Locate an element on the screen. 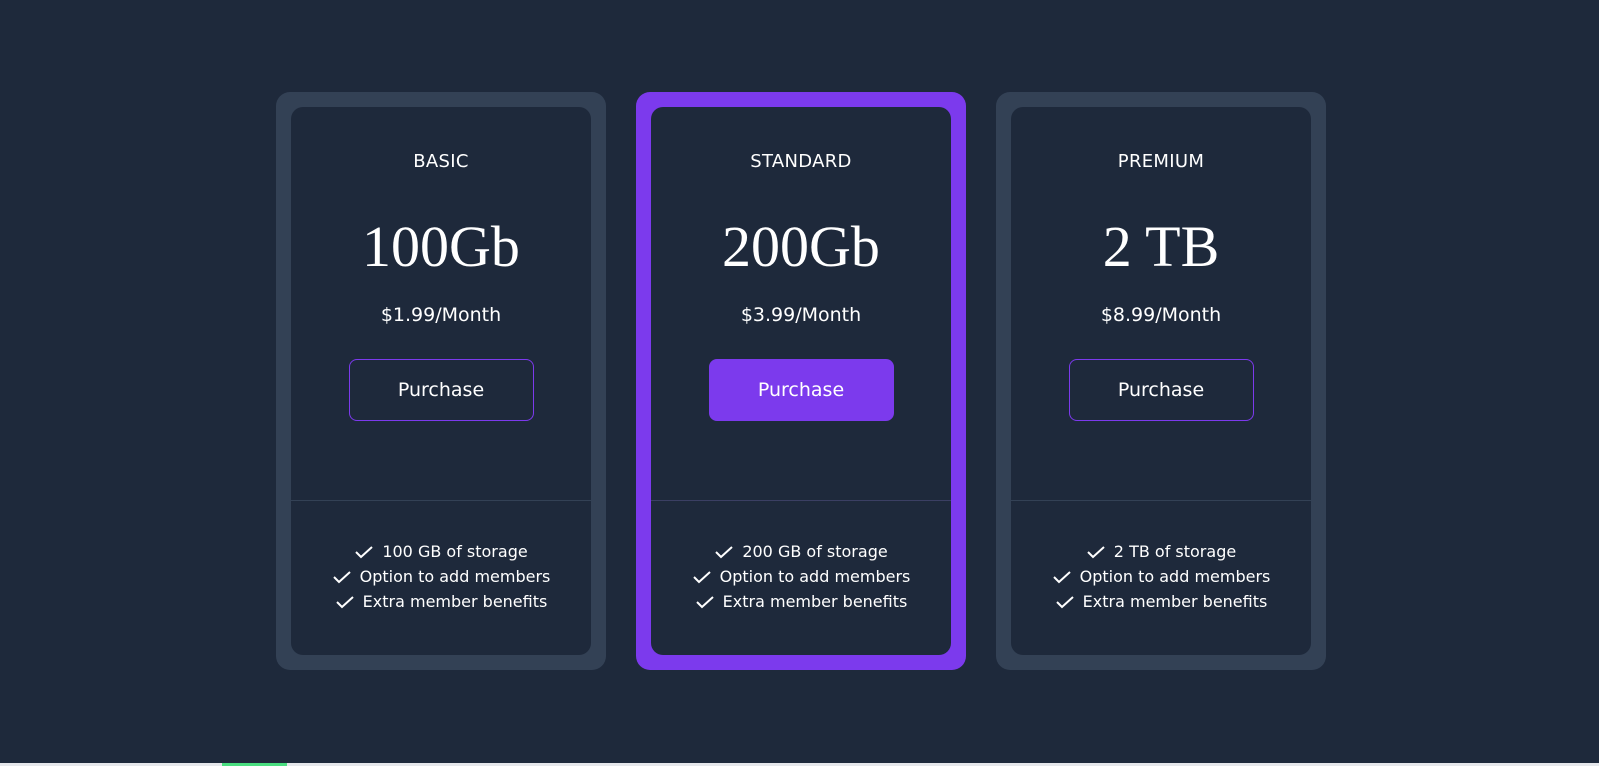 Image resolution: width=1599 pixels, height=766 pixels. plan-price: $8.99/Month is located at coordinates (1161, 315).